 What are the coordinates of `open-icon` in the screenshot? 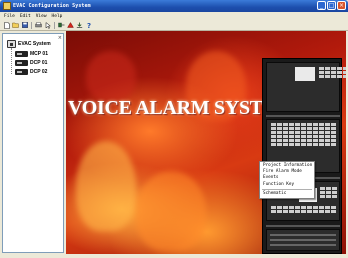 It's located at (15, 25).